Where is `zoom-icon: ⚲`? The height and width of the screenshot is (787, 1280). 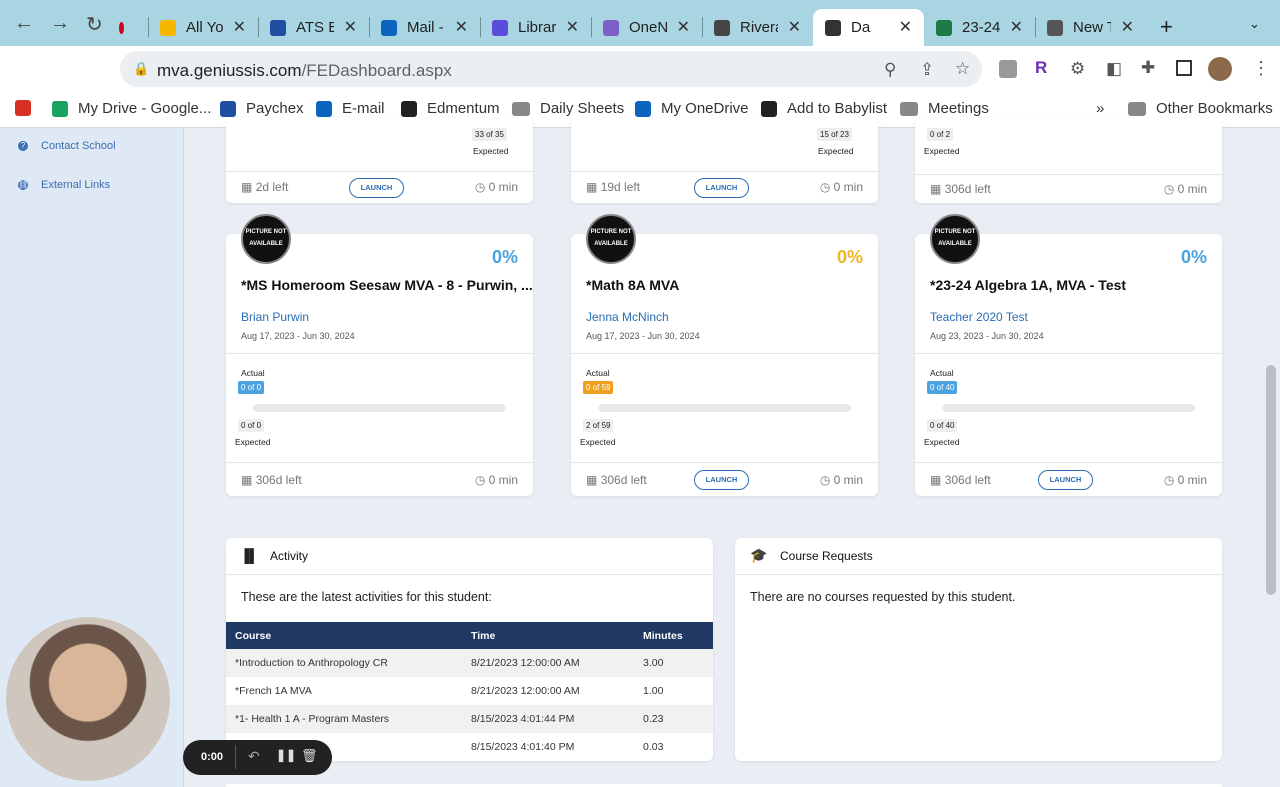
zoom-icon: ⚲ is located at coordinates (890, 70).